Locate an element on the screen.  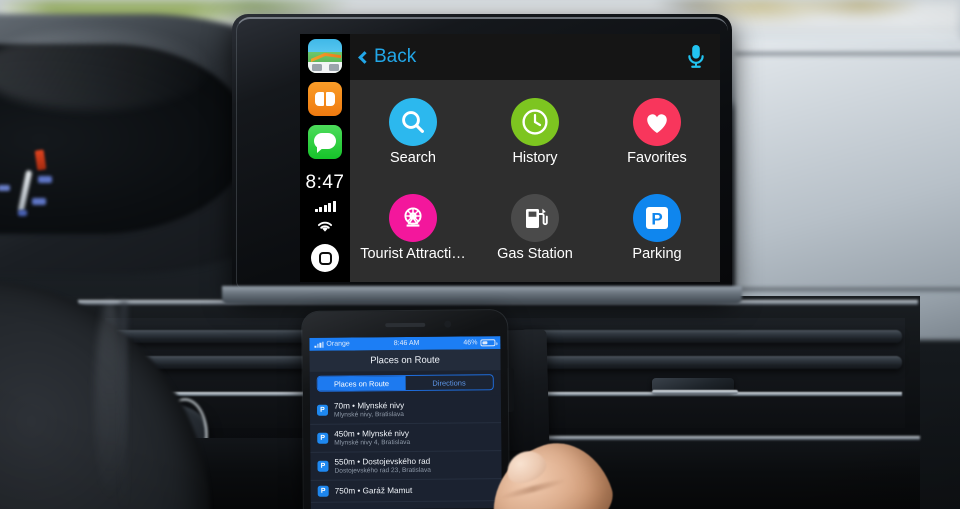
carplay-navbar: Back is located at coordinates (535, 57).